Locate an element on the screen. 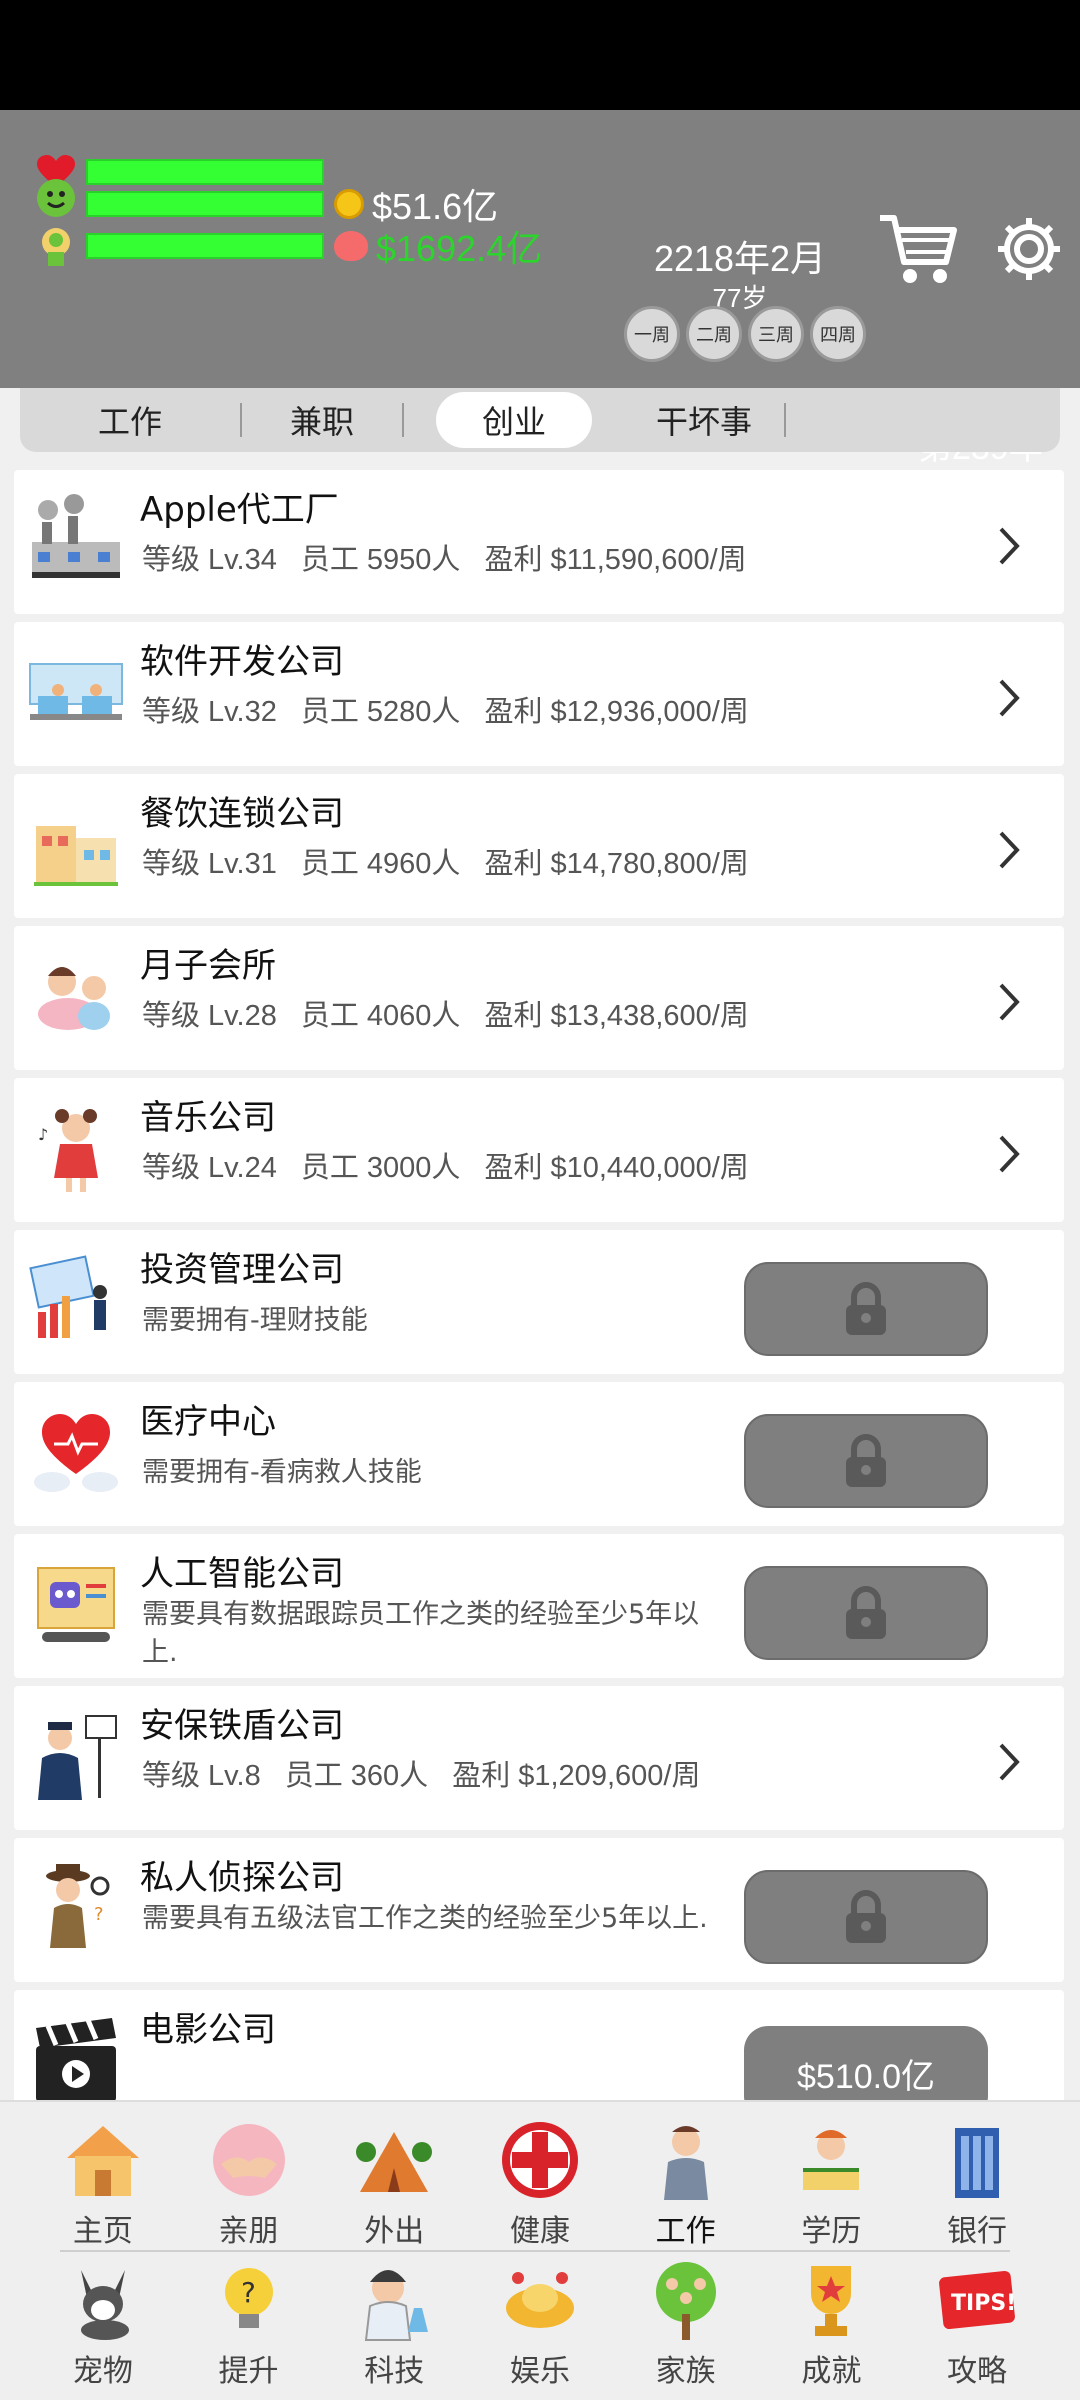  worker-icon is located at coordinates (685, 2163).